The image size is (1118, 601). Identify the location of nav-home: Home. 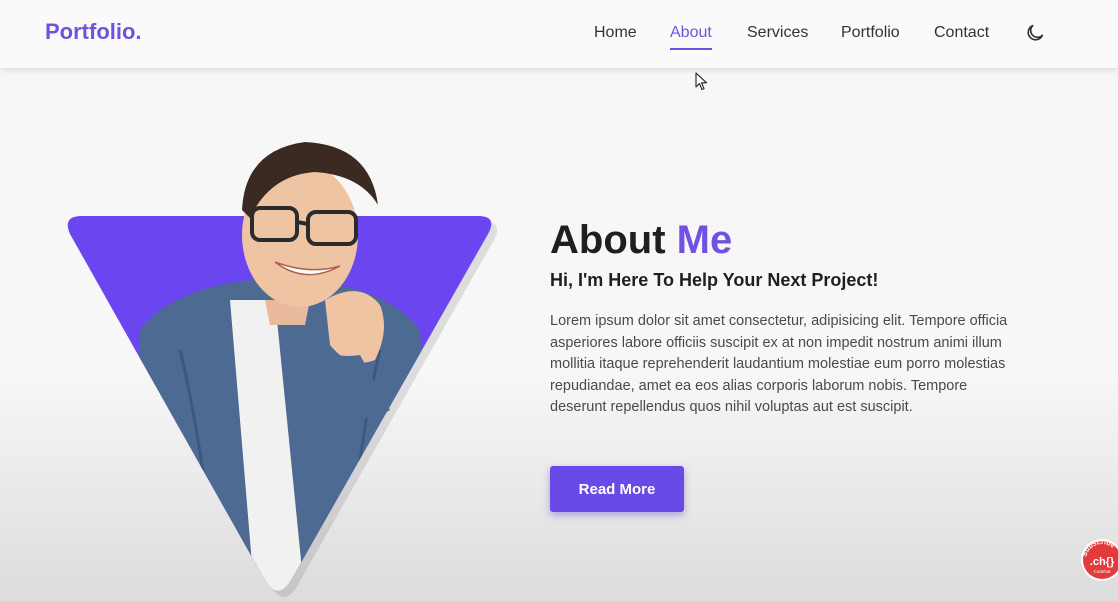
(615, 33).